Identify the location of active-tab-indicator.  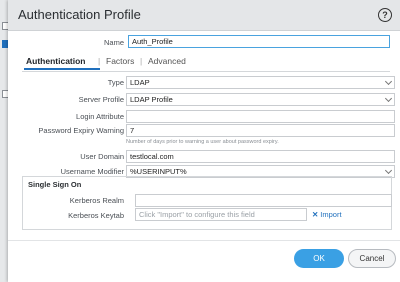
(62, 69).